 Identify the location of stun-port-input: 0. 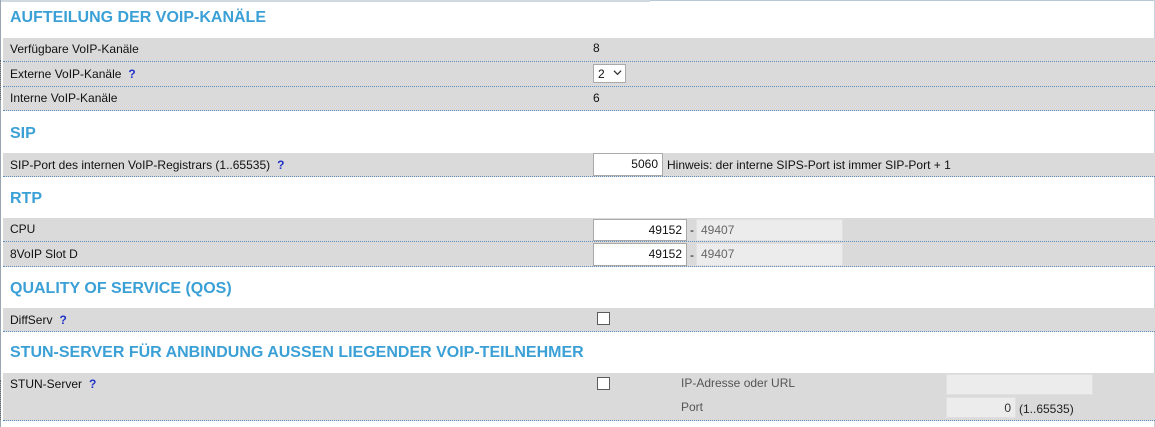
(981, 407).